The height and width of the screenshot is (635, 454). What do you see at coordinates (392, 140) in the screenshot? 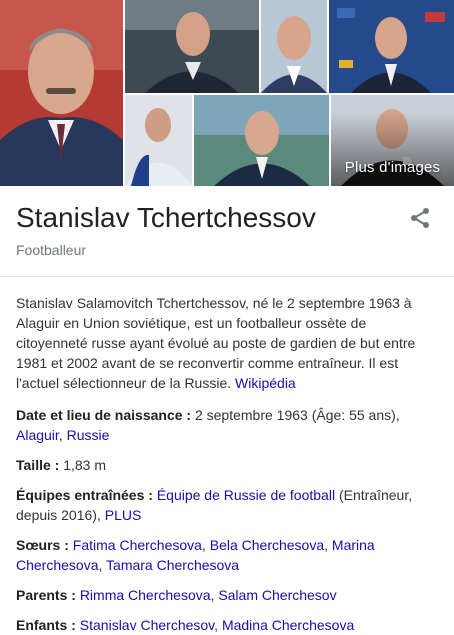
I see `more-images-button: Plus d'images` at bounding box center [392, 140].